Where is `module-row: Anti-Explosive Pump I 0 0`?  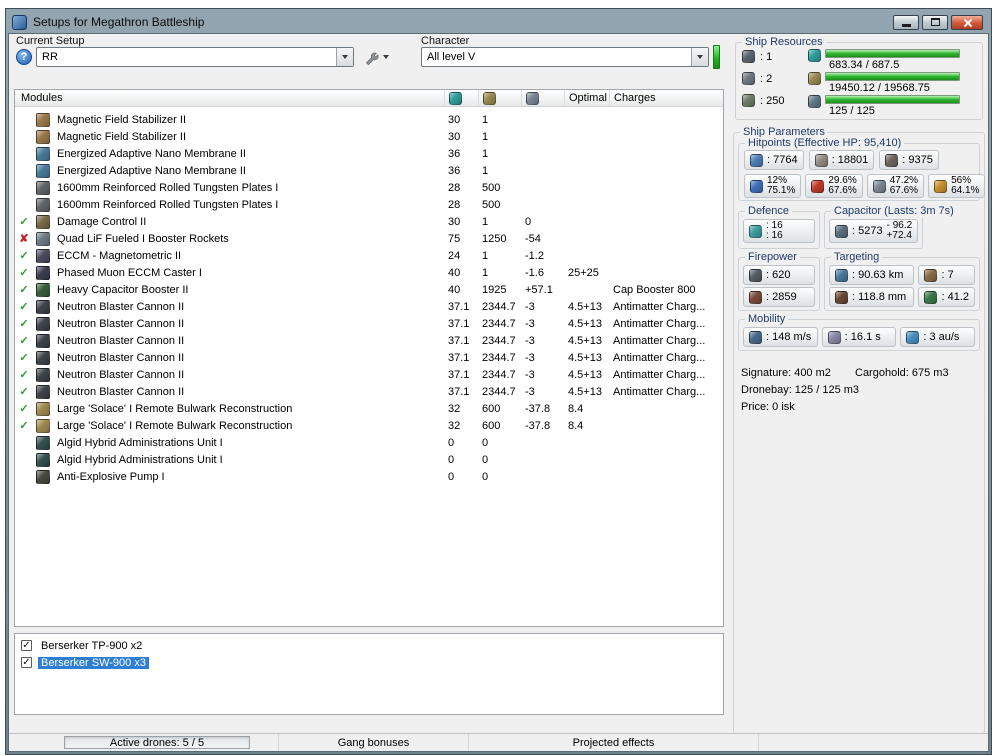
module-row: Anti-Explosive Pump I 0 0 is located at coordinates (369, 476).